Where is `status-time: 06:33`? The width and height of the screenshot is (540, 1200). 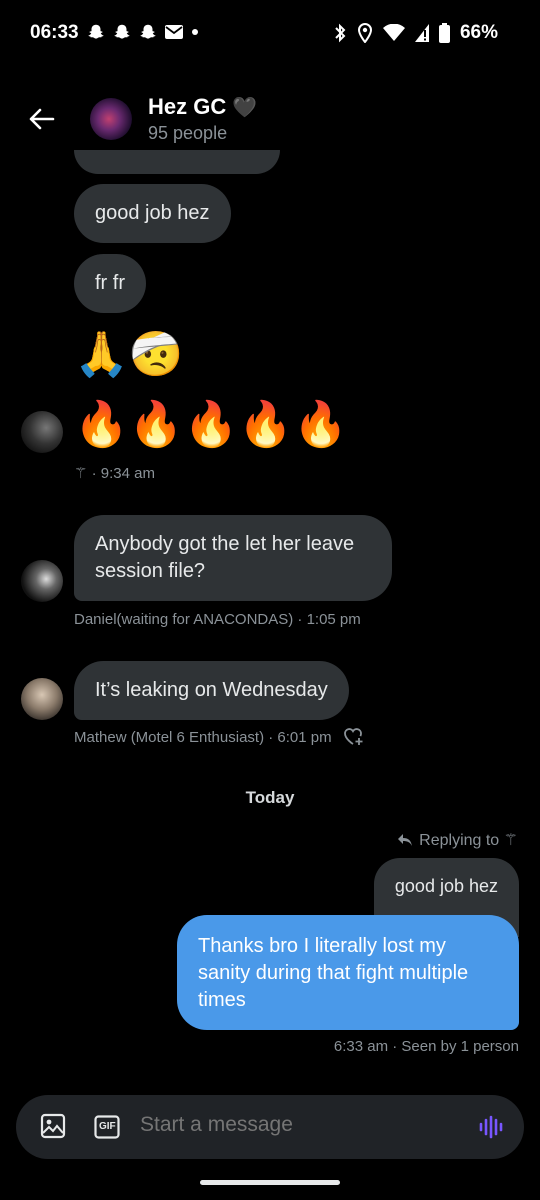
status-time: 06:33 is located at coordinates (54, 32).